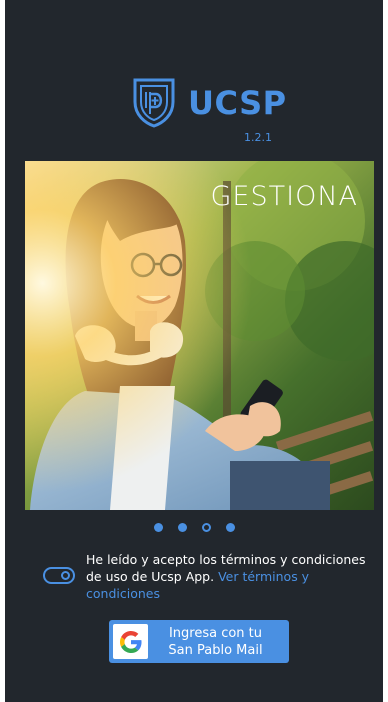  Describe the element at coordinates (237, 103) in the screenshot. I see `brand-name: UCSP` at that location.